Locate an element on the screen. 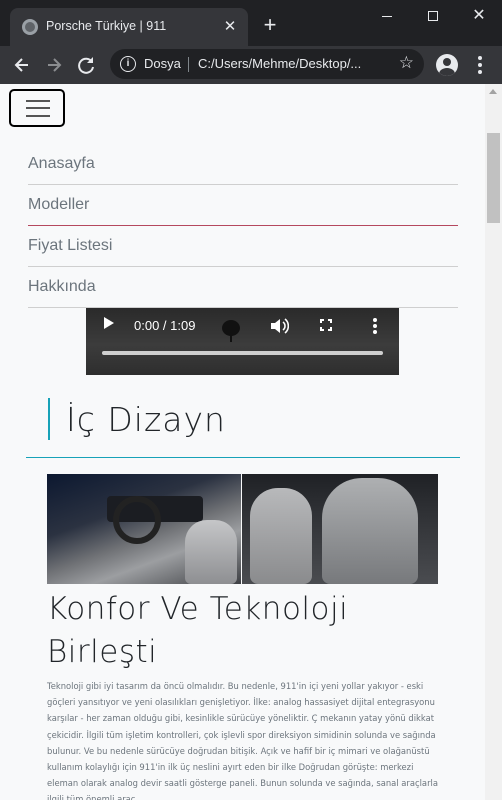 This screenshot has width=502, height=800. nav-item-modeller: Modeller is located at coordinates (243, 205).